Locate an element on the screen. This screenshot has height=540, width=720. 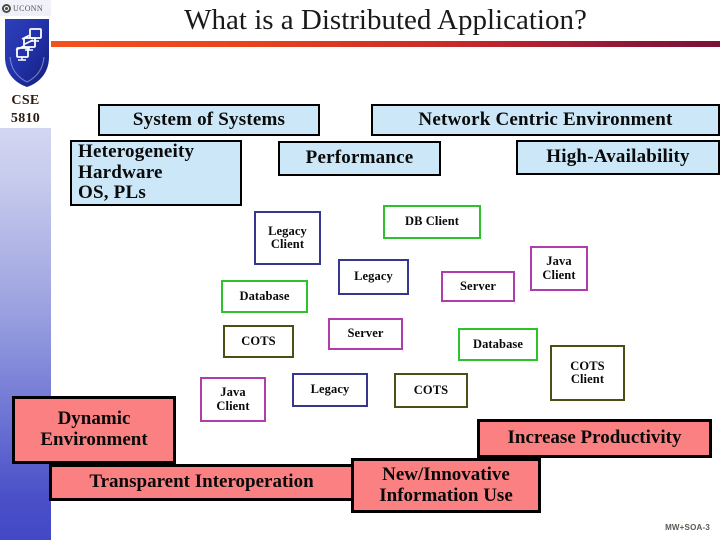
uconn-wordmark: UCONN is located at coordinates (26, 8).